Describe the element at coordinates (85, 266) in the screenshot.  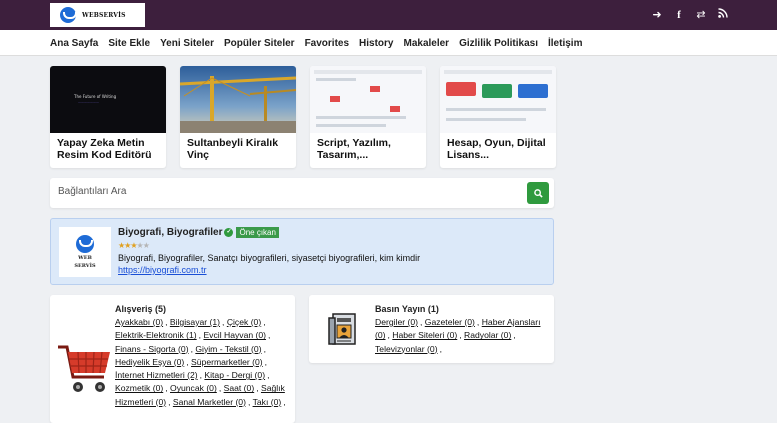
I see `featured-logo-line2: SERVİS` at that location.